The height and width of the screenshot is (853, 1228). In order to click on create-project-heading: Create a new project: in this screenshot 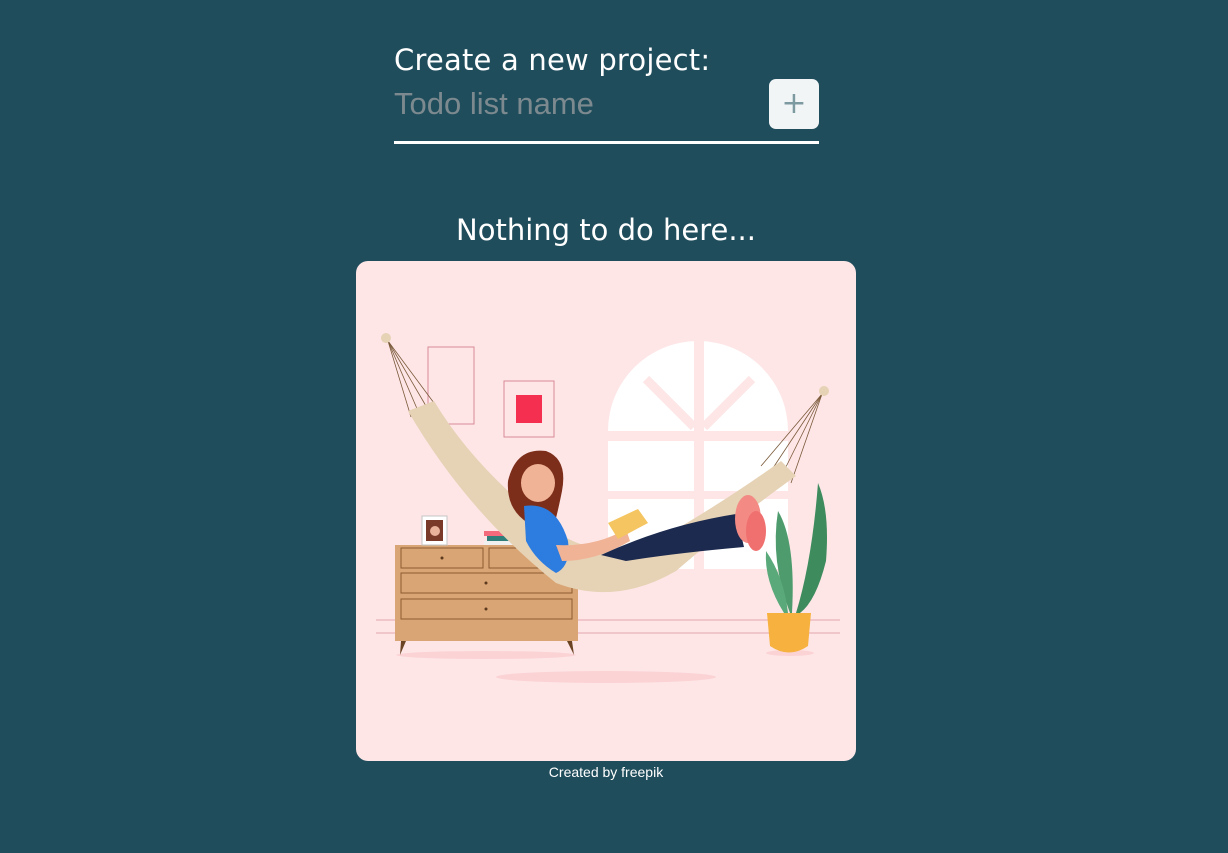, I will do `click(552, 60)`.